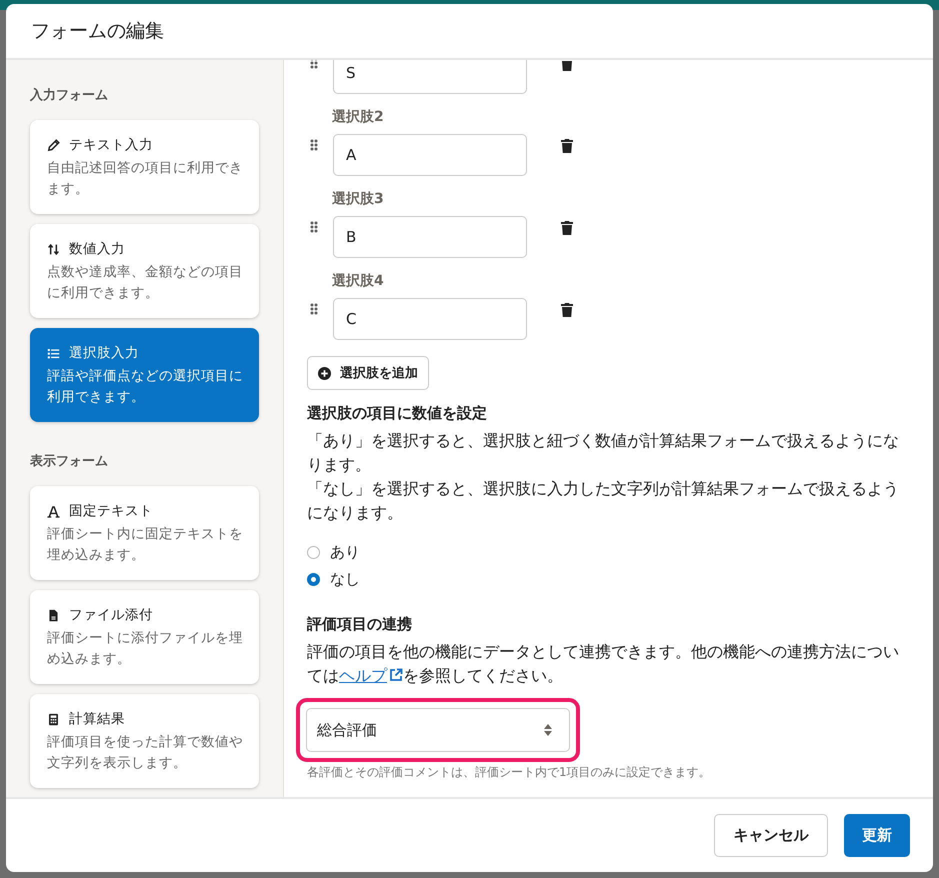 This screenshot has width=939, height=878. Describe the element at coordinates (111, 615) in the screenshot. I see `card-title: ファイル添付` at that location.